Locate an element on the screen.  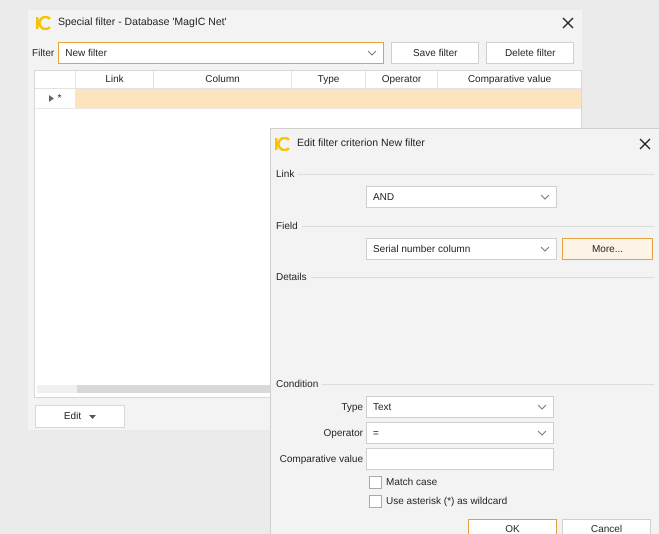
section-label: Details is located at coordinates (291, 278).